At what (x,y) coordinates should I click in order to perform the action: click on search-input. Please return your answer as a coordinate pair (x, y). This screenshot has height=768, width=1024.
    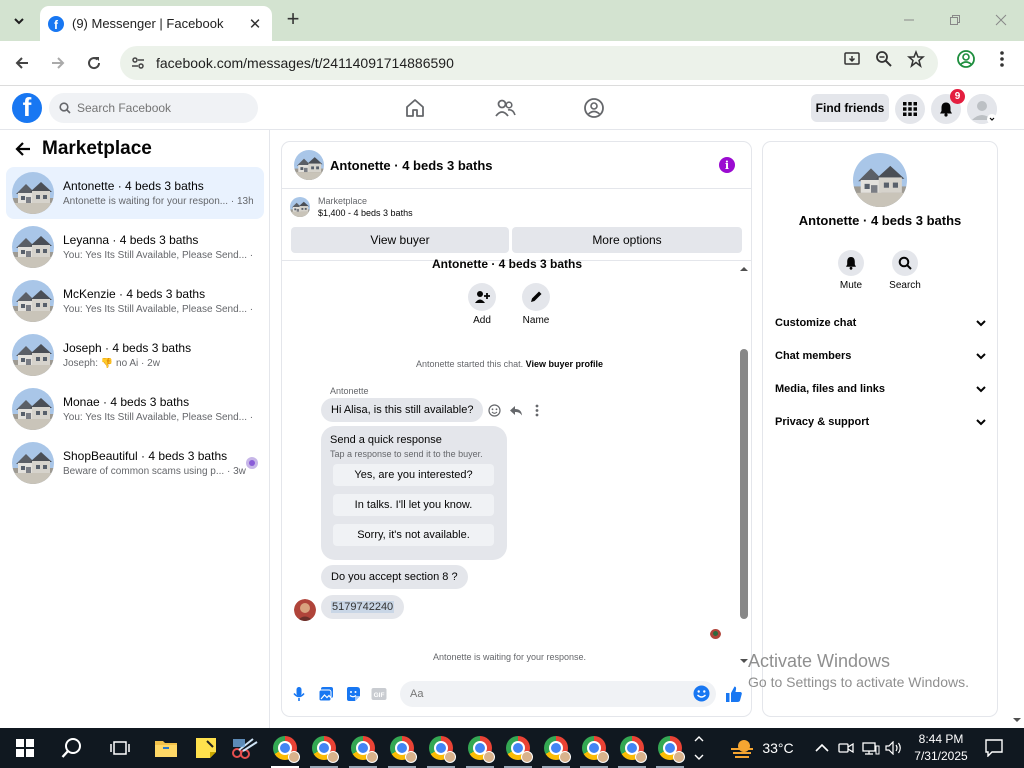
    Looking at the image, I should click on (162, 108).